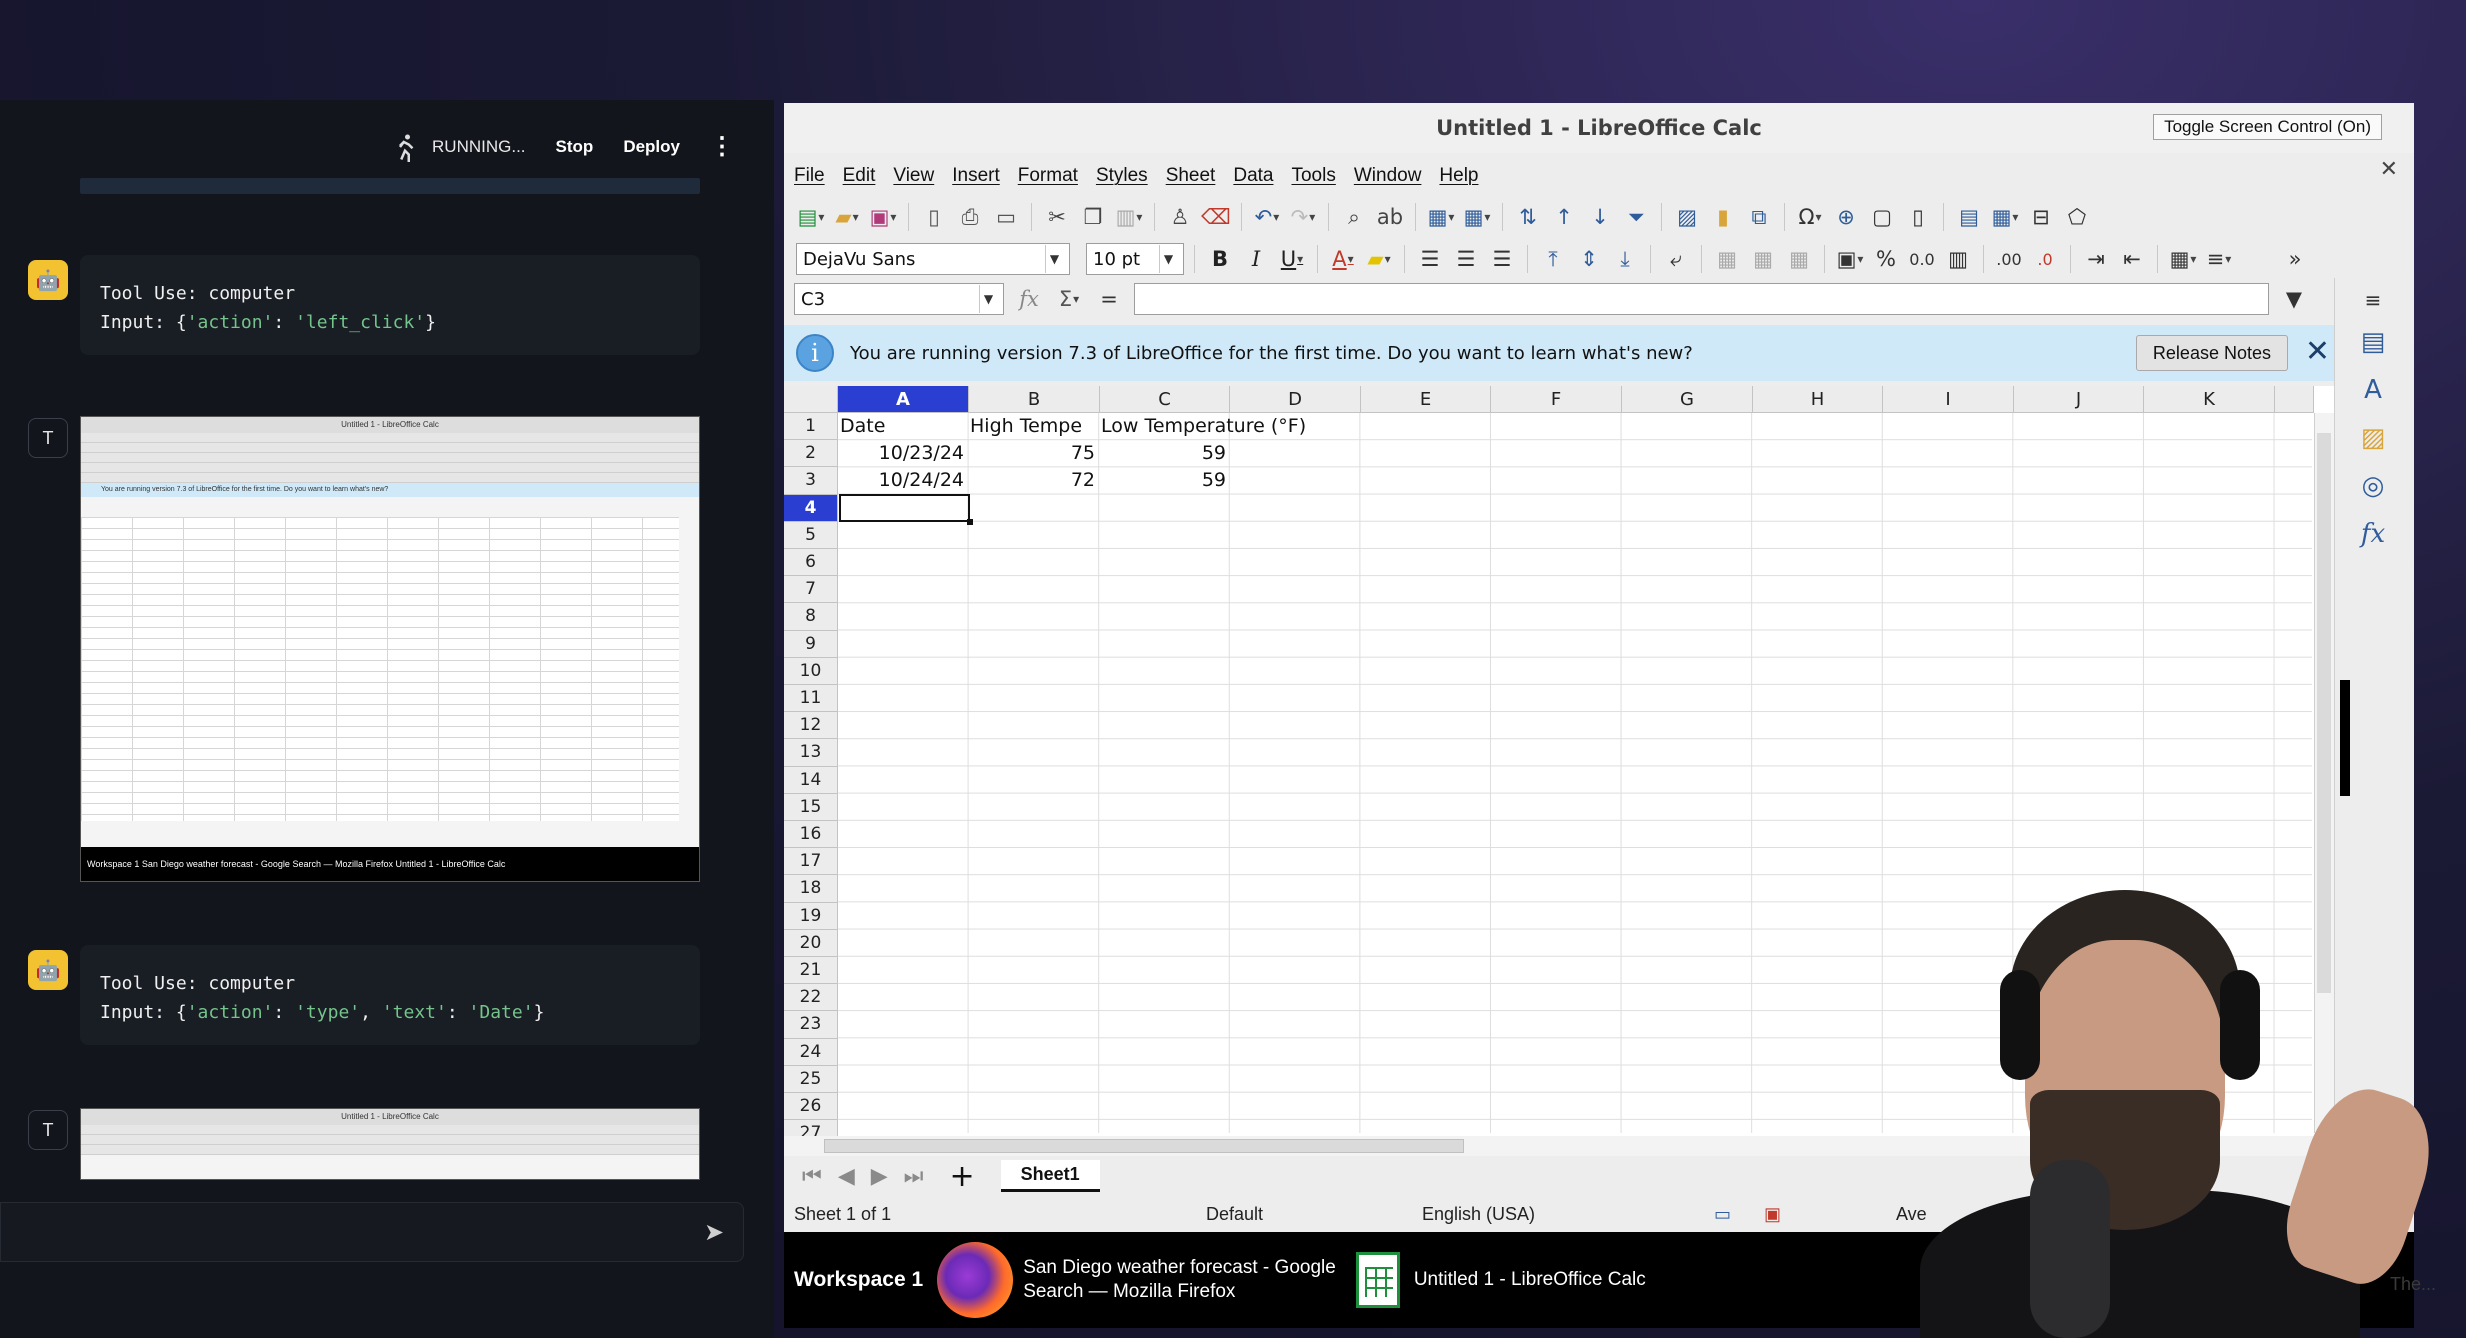  What do you see at coordinates (811, 835) in the screenshot?
I see `row-header: 16` at bounding box center [811, 835].